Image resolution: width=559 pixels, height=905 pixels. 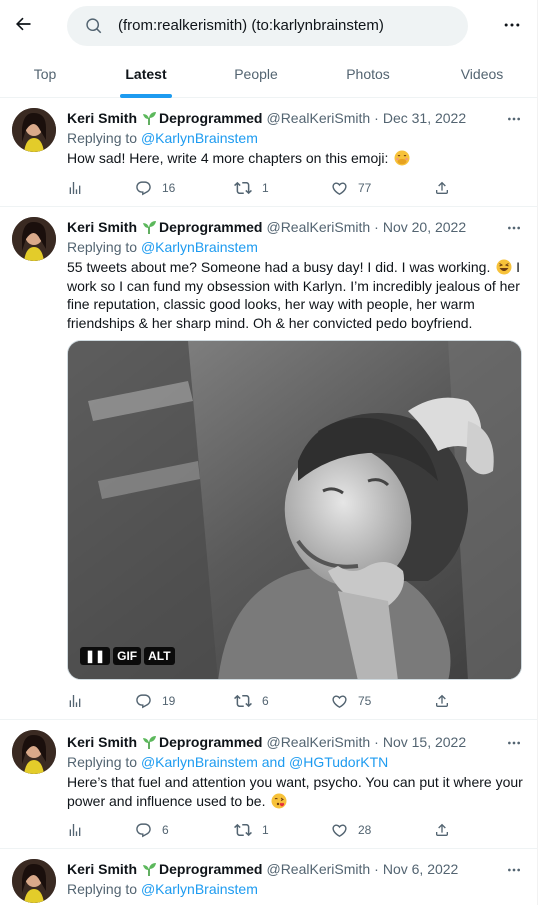 I want to click on more-options-icon, so click(x=512, y=25).